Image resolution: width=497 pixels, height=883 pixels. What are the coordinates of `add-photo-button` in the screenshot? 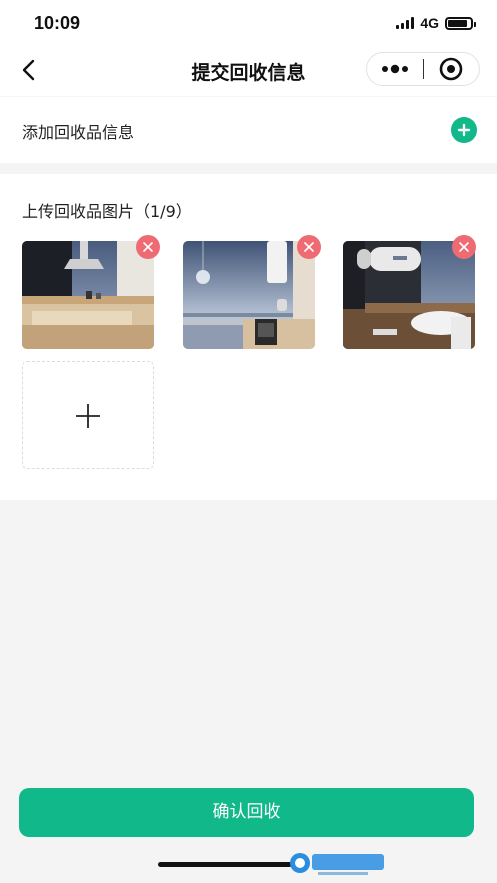 It's located at (88, 415).